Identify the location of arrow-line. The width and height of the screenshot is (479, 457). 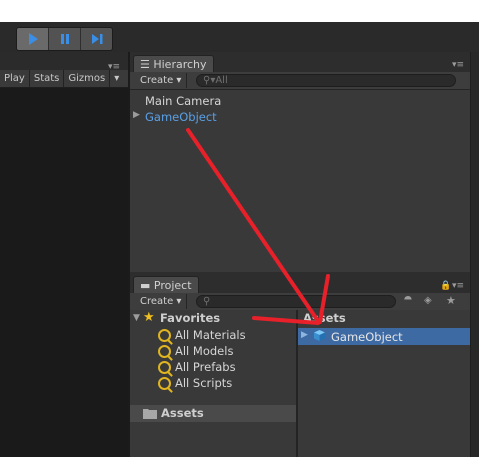
(253, 225).